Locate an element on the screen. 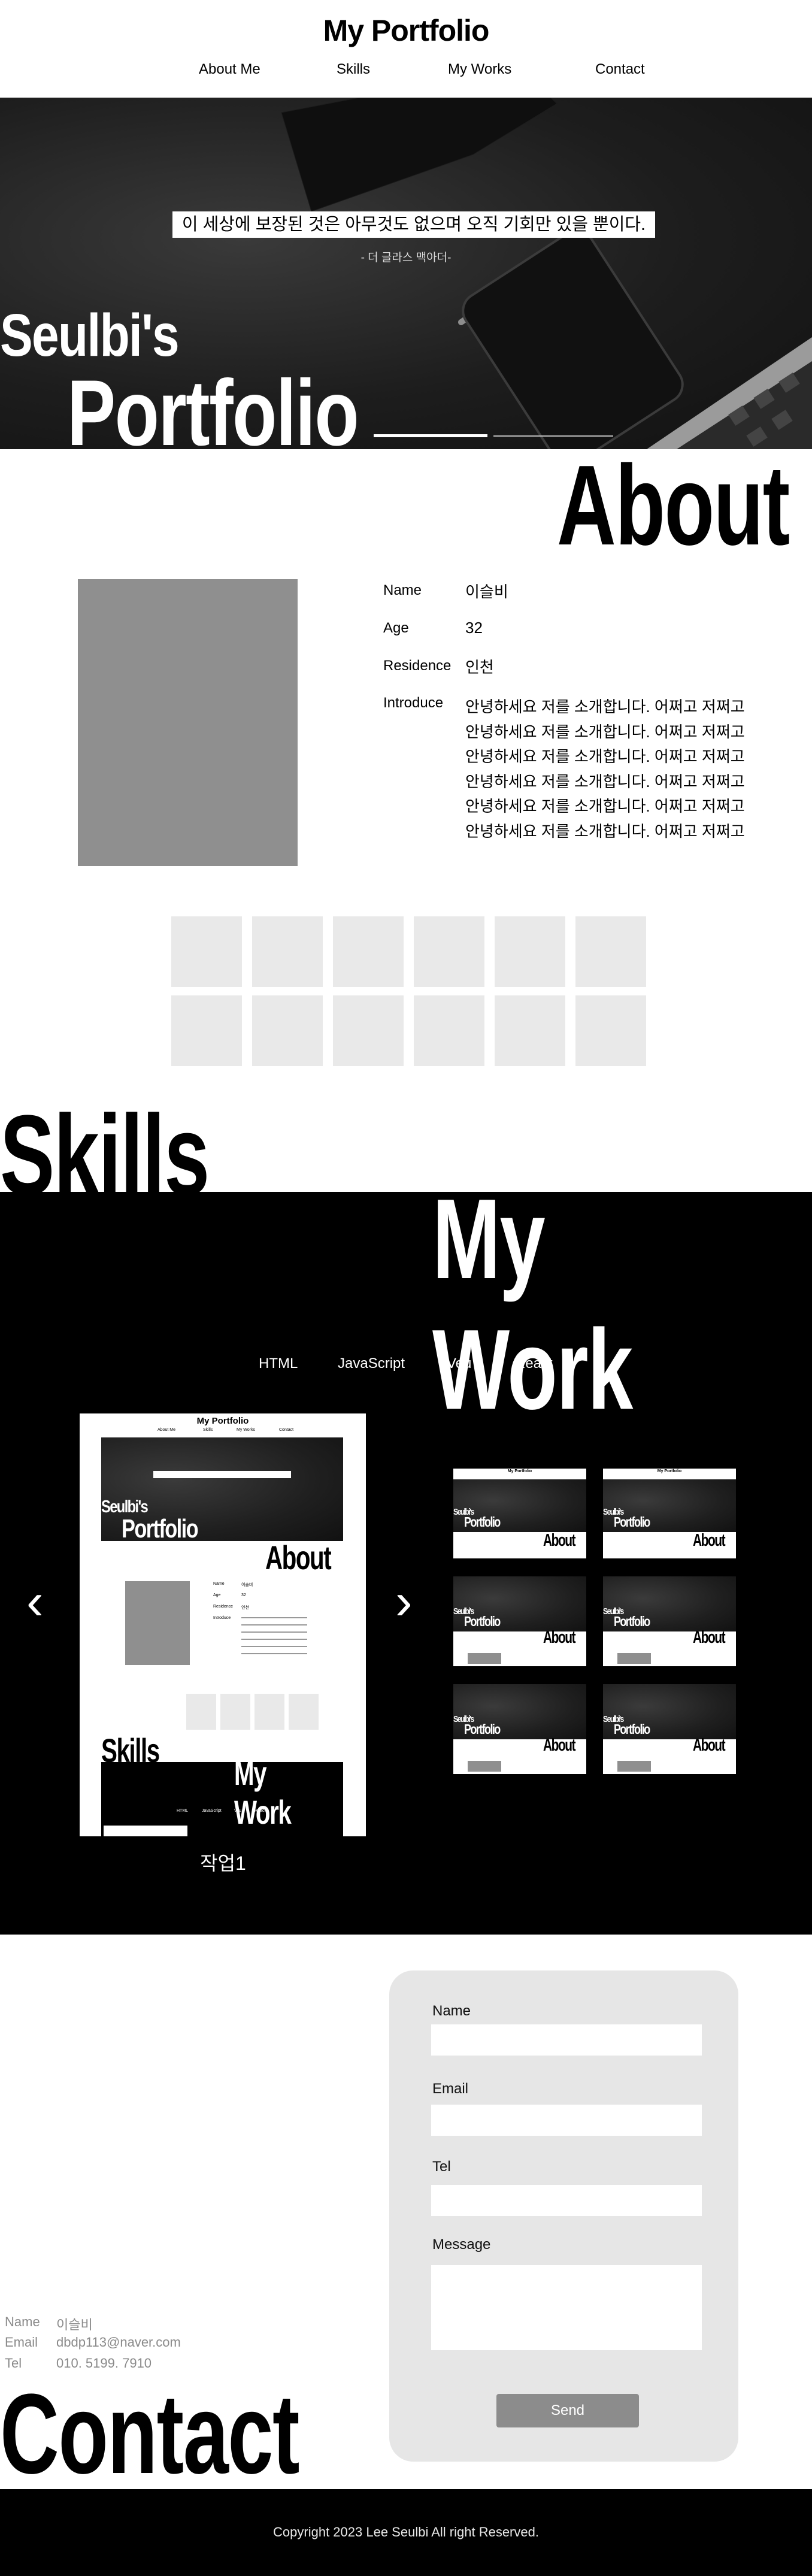  form-label-name: Name is located at coordinates (451, 2011).